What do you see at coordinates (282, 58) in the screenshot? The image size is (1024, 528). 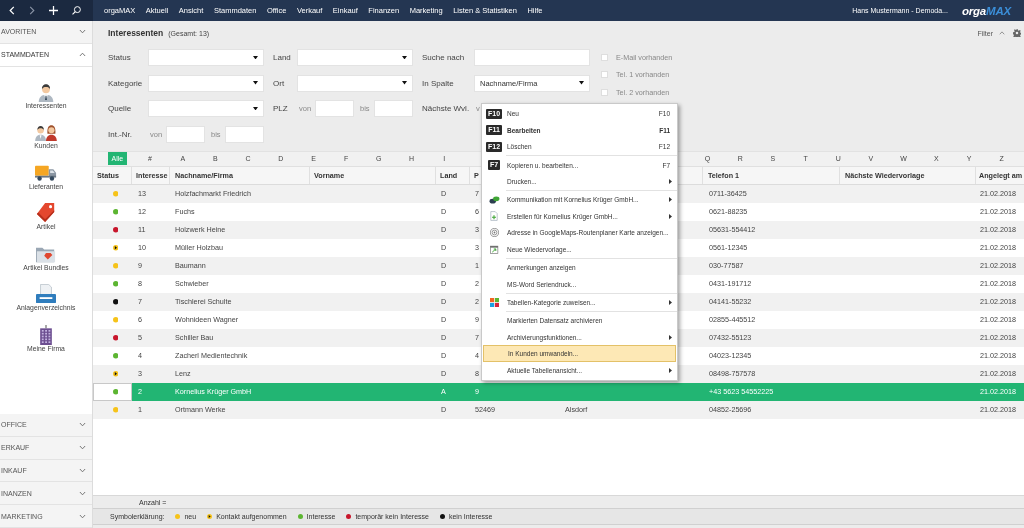 I see `field-label: Land` at bounding box center [282, 58].